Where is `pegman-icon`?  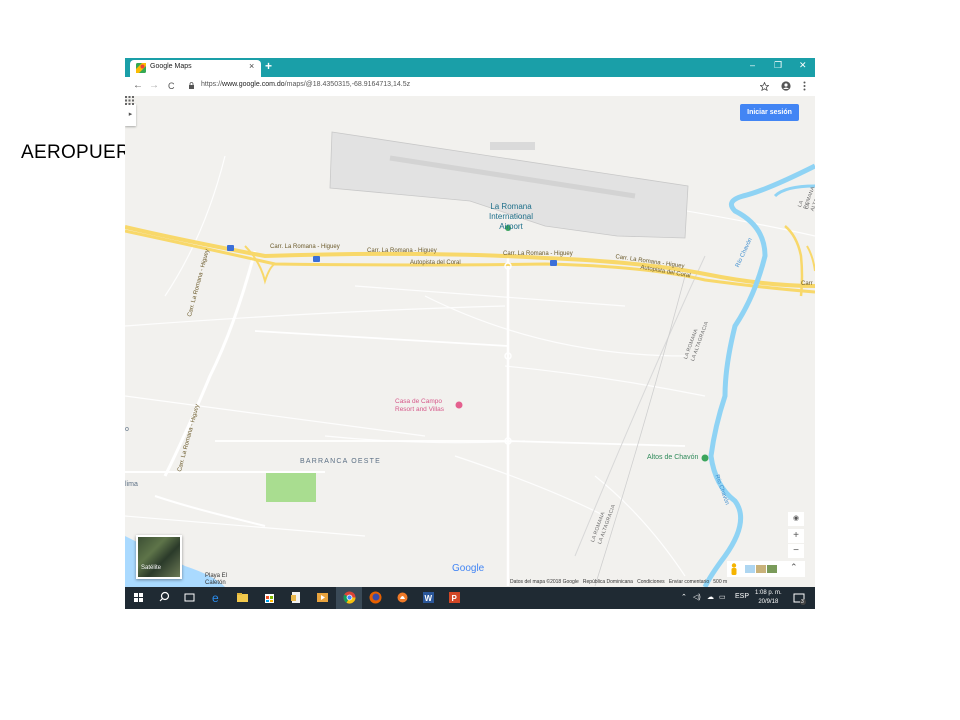
pegman-icon is located at coordinates (734, 569).